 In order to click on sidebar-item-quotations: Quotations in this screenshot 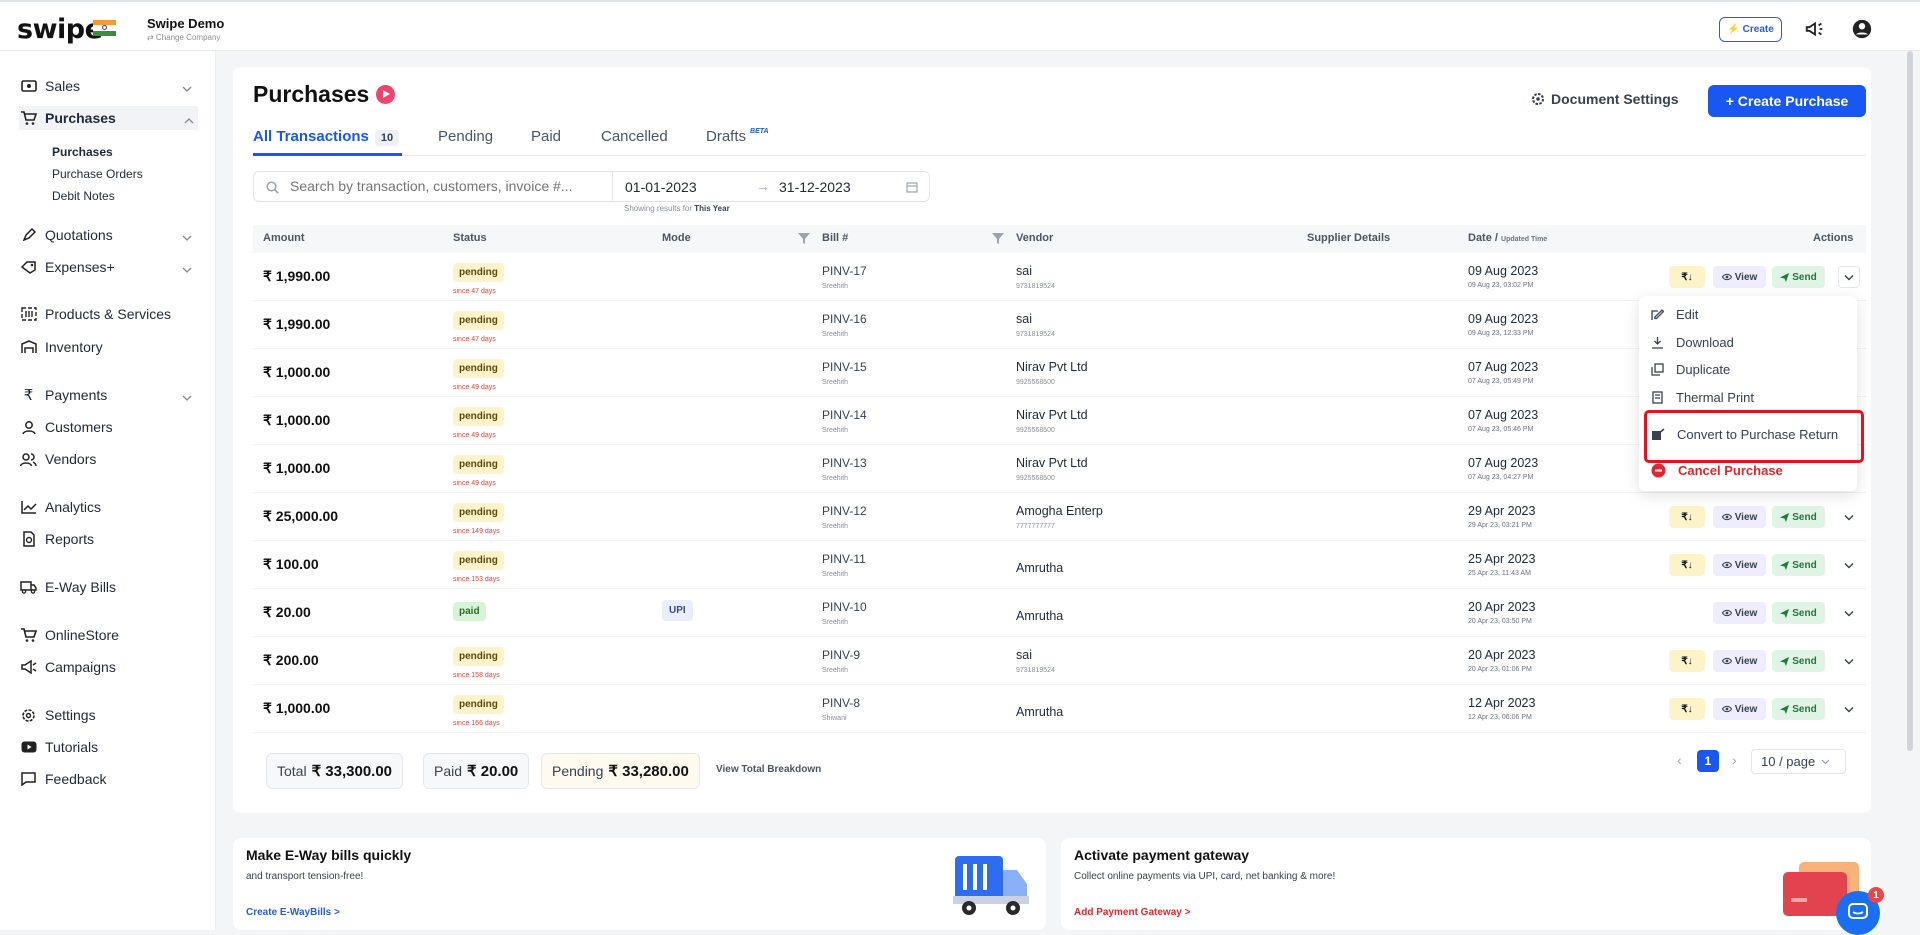, I will do `click(108, 235)`.